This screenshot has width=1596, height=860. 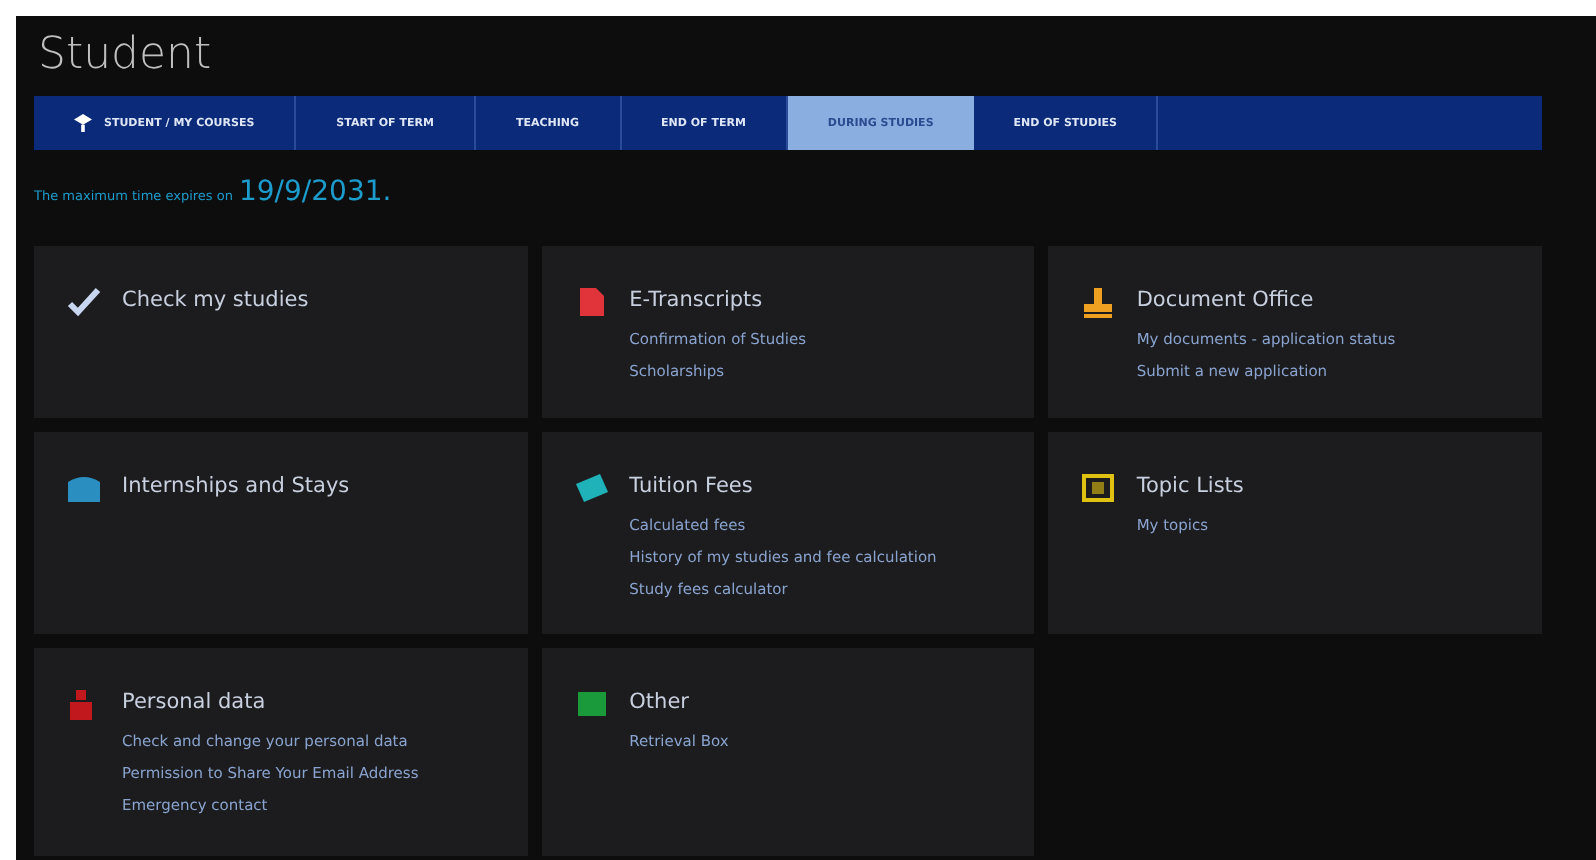 I want to click on expiry-date: 19/9/2031., so click(x=315, y=192).